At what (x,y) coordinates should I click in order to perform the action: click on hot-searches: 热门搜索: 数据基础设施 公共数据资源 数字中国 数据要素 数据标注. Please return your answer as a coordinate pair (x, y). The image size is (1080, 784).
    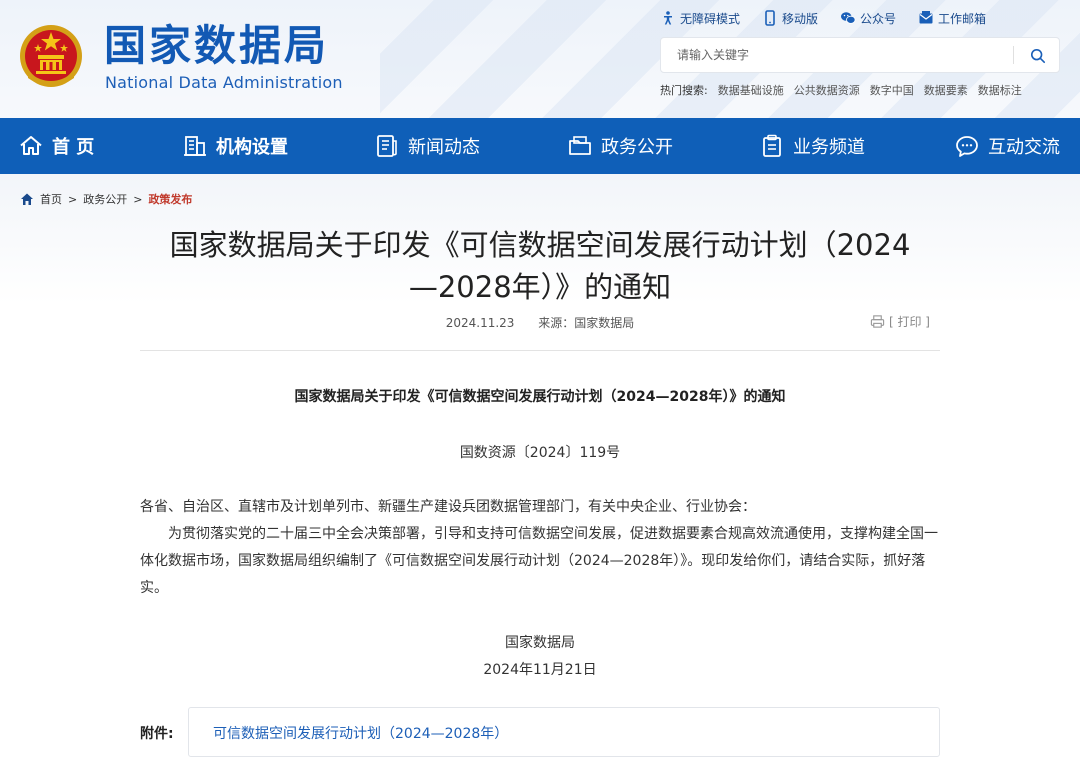
    Looking at the image, I should click on (841, 90).